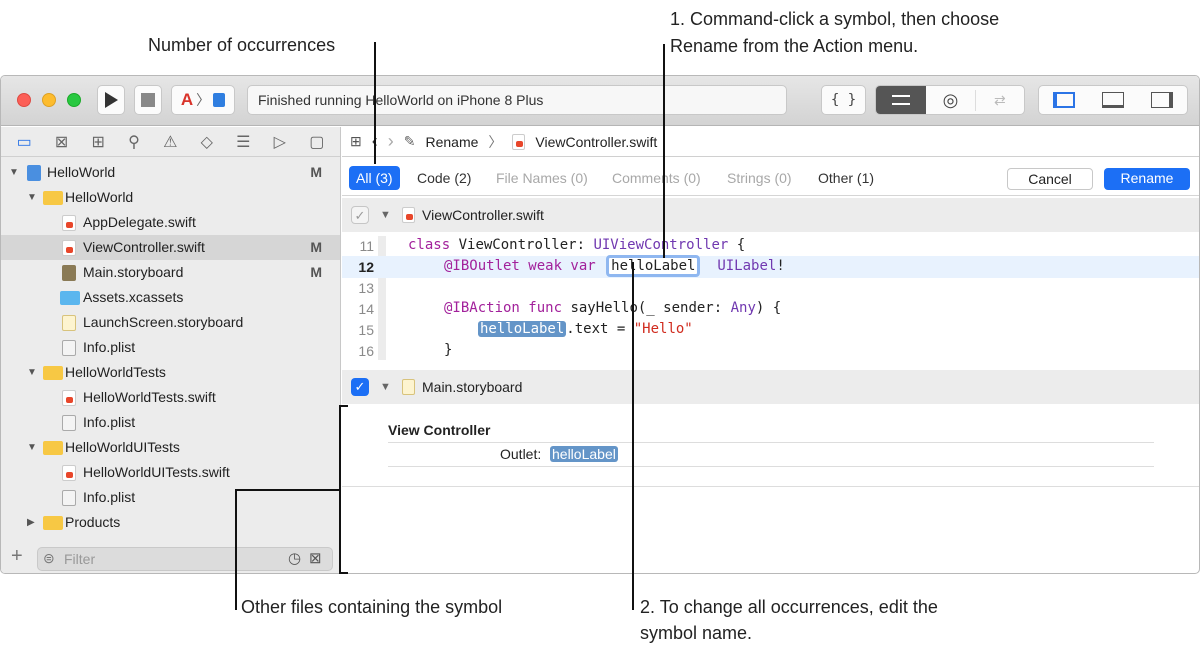  What do you see at coordinates (653, 266) in the screenshot?
I see `symbol-rename-field: helloLabel` at bounding box center [653, 266].